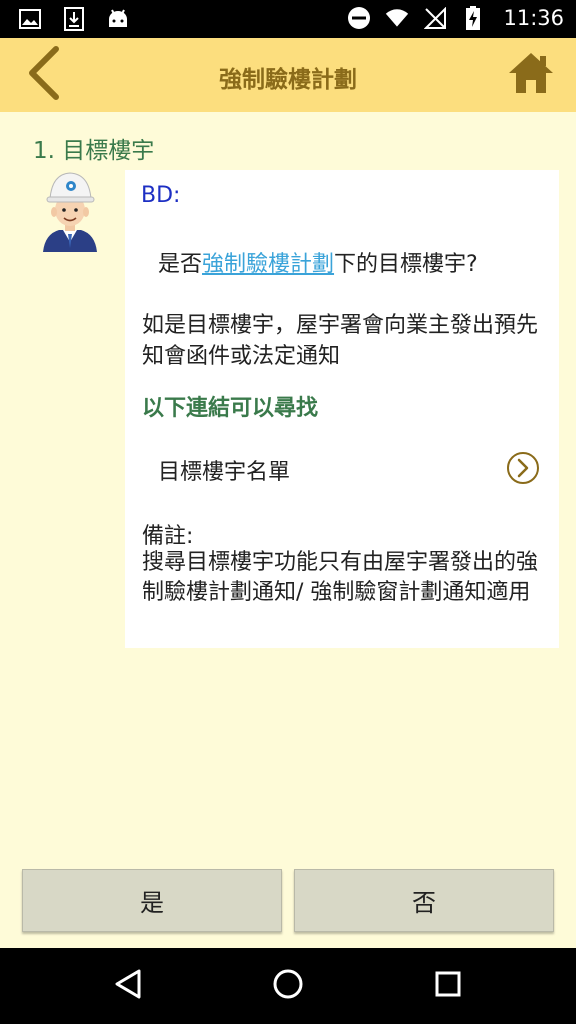 The width and height of the screenshot is (576, 1024). What do you see at coordinates (224, 472) in the screenshot?
I see `target-buildings-list-label: 目標樓宇名單` at bounding box center [224, 472].